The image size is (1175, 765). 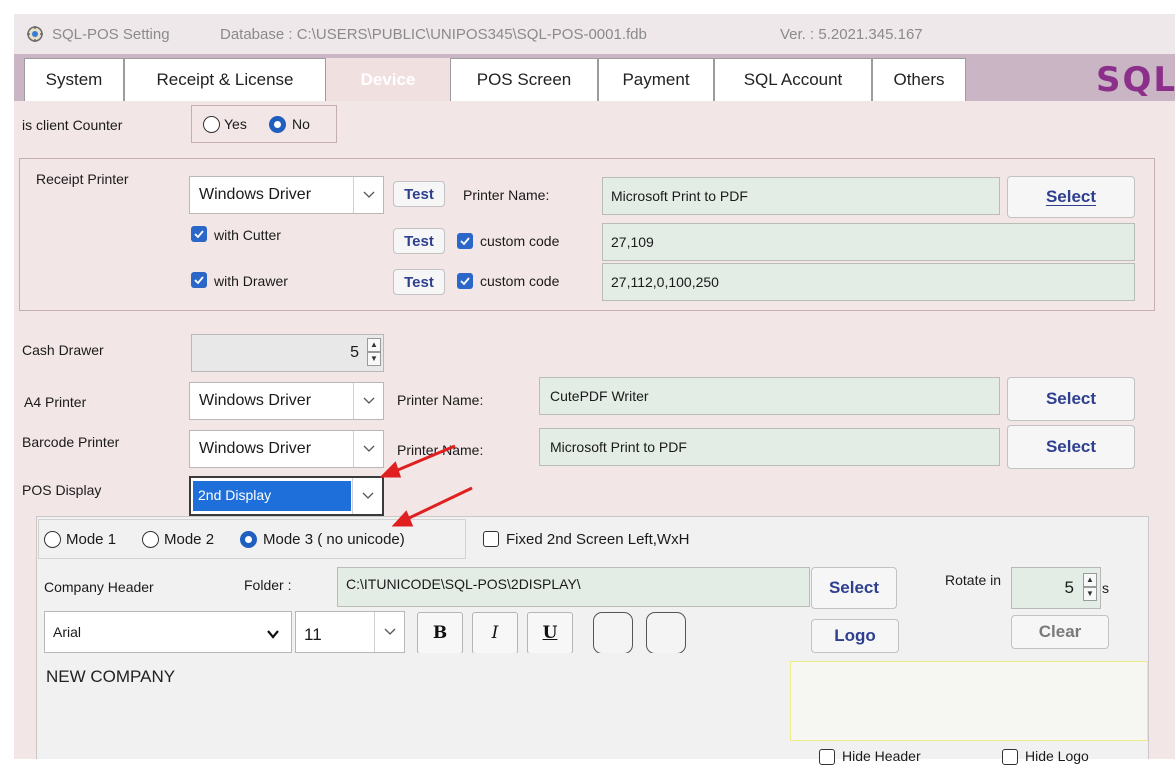 I want to click on arrow-icon, so click(x=426, y=485).